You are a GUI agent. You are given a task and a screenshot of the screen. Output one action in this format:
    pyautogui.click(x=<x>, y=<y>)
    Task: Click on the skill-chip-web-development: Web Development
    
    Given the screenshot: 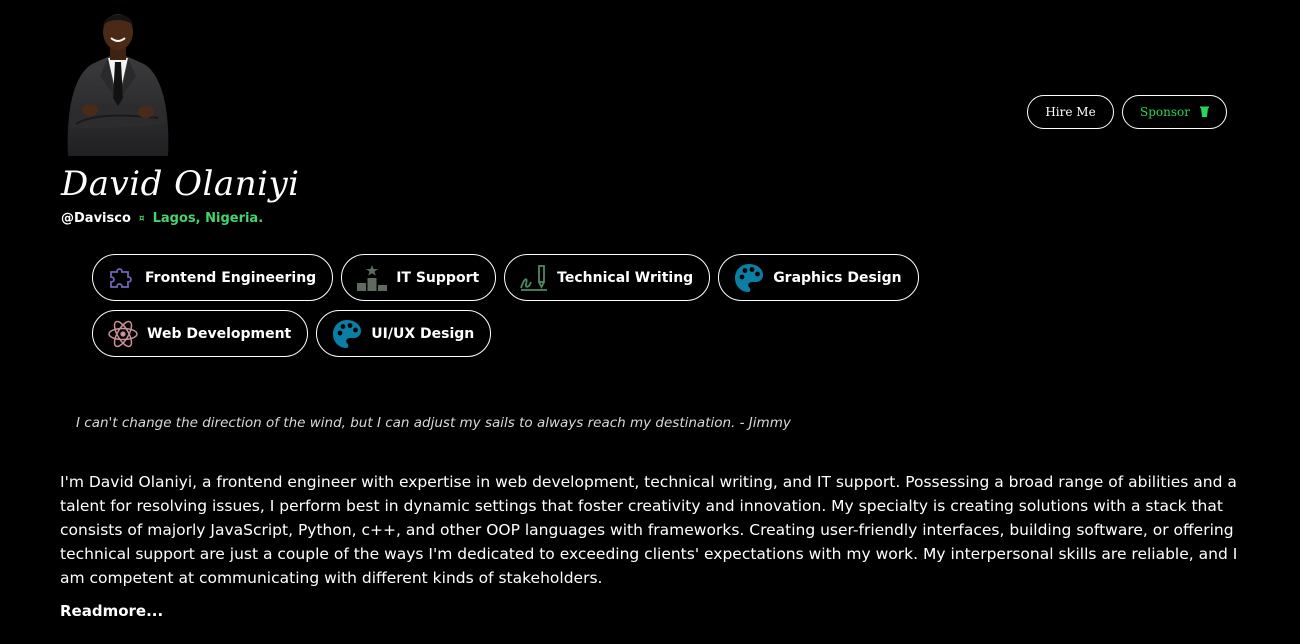 What is the action you would take?
    pyautogui.click(x=200, y=333)
    